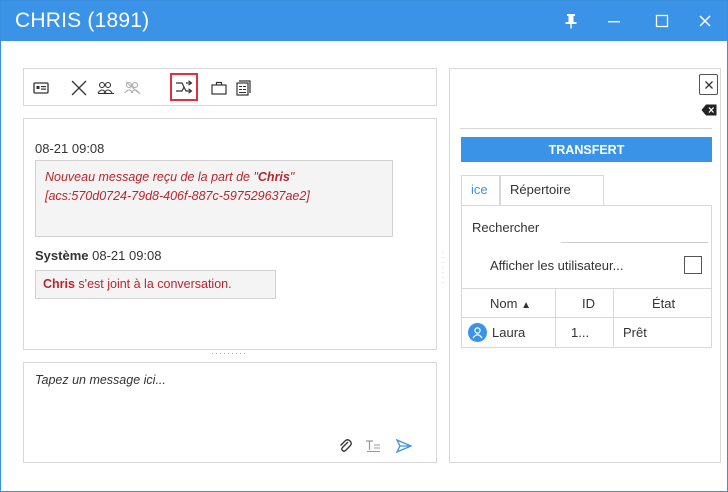  What do you see at coordinates (510, 303) in the screenshot?
I see `column-header-name: Nom ▲` at bounding box center [510, 303].